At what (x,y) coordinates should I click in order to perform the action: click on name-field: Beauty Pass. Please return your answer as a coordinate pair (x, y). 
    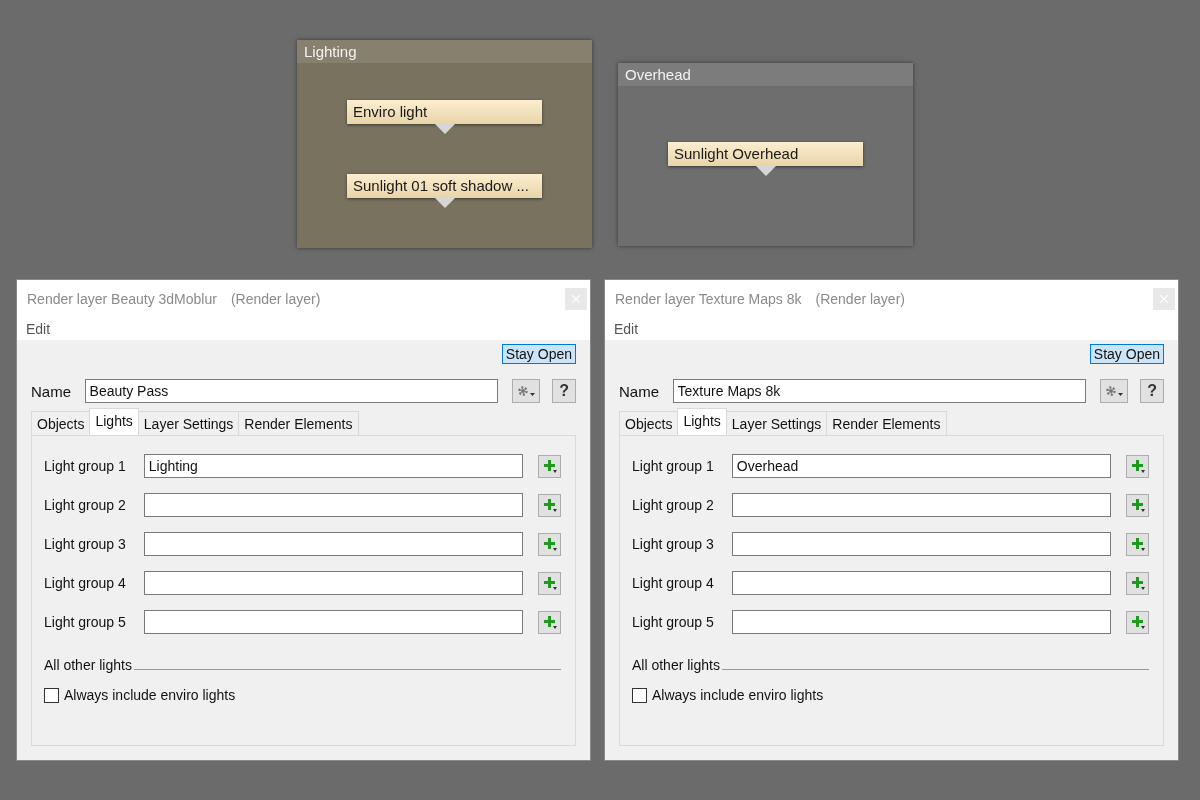
    Looking at the image, I should click on (291, 391).